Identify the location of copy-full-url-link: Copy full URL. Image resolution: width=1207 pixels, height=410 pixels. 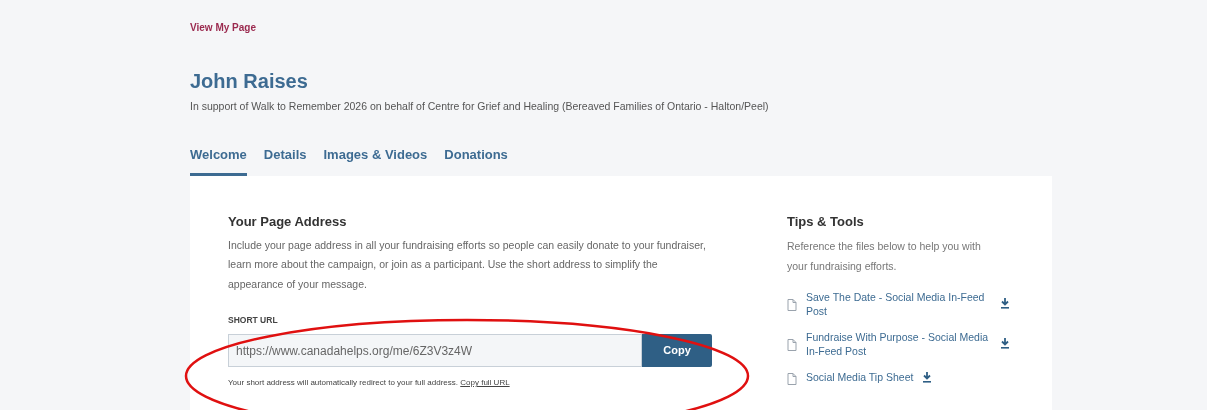
(485, 382).